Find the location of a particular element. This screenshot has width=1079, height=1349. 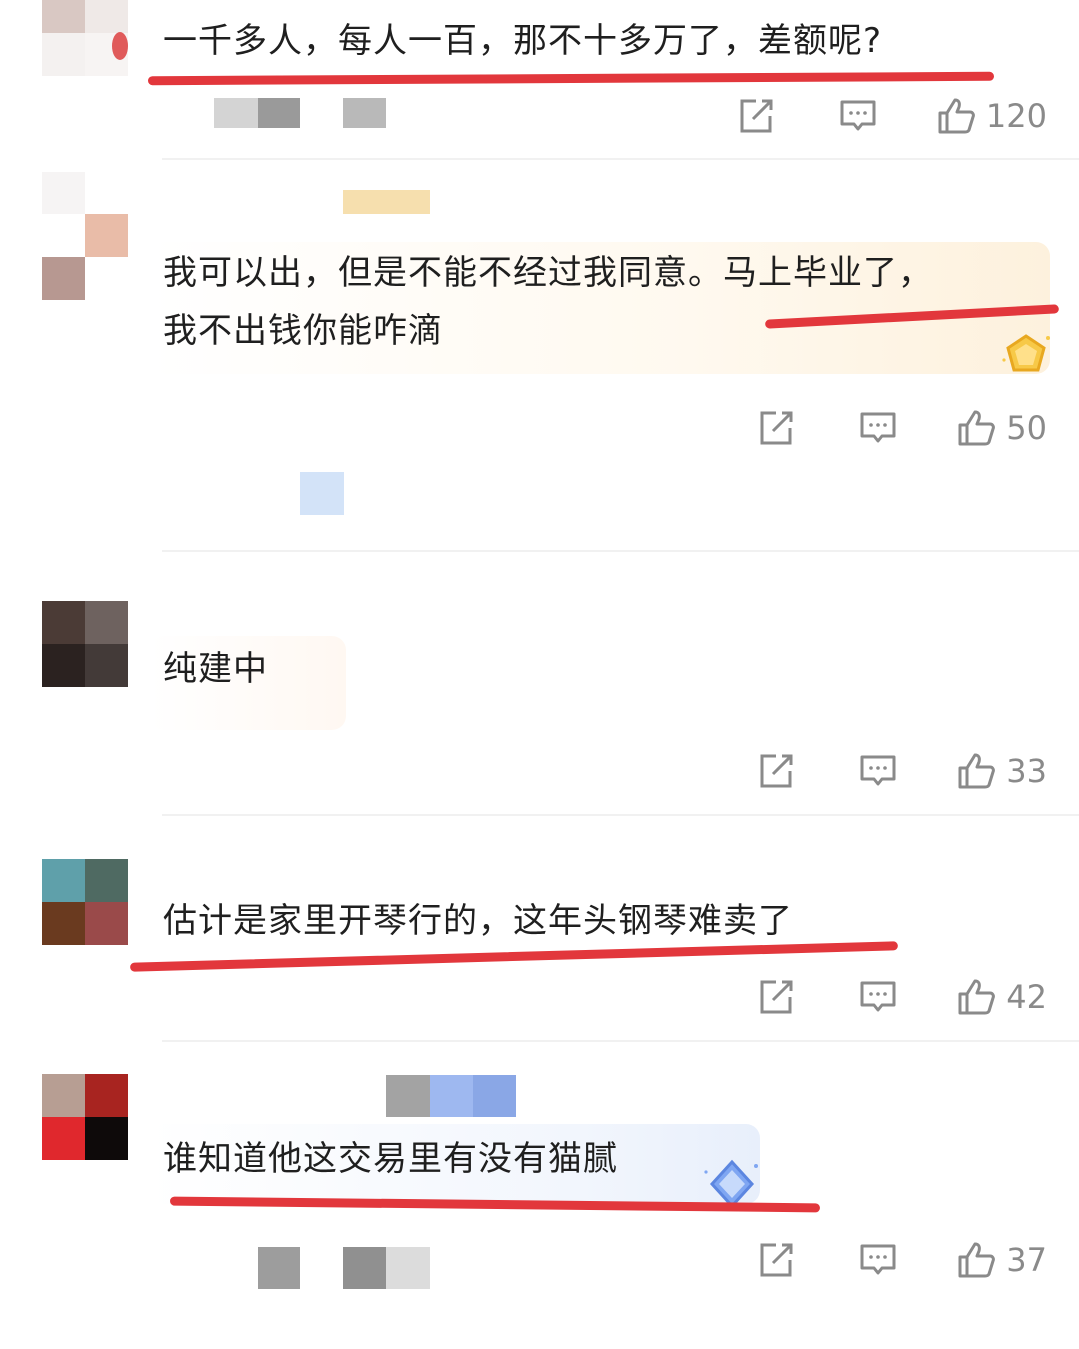

avatar-redacted is located at coordinates (63, 193).